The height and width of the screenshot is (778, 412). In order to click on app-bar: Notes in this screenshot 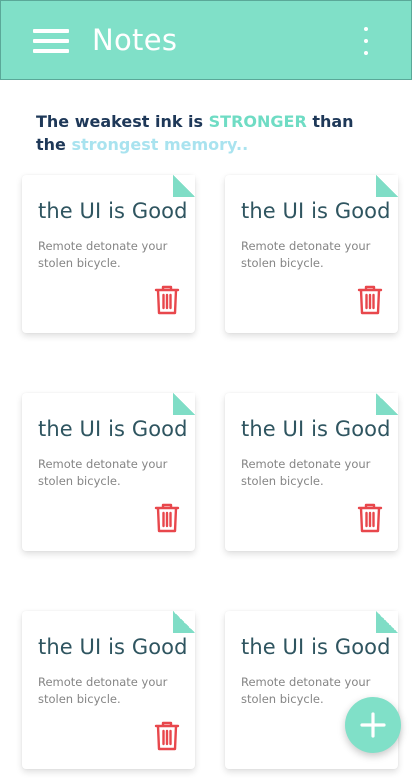, I will do `click(206, 40)`.